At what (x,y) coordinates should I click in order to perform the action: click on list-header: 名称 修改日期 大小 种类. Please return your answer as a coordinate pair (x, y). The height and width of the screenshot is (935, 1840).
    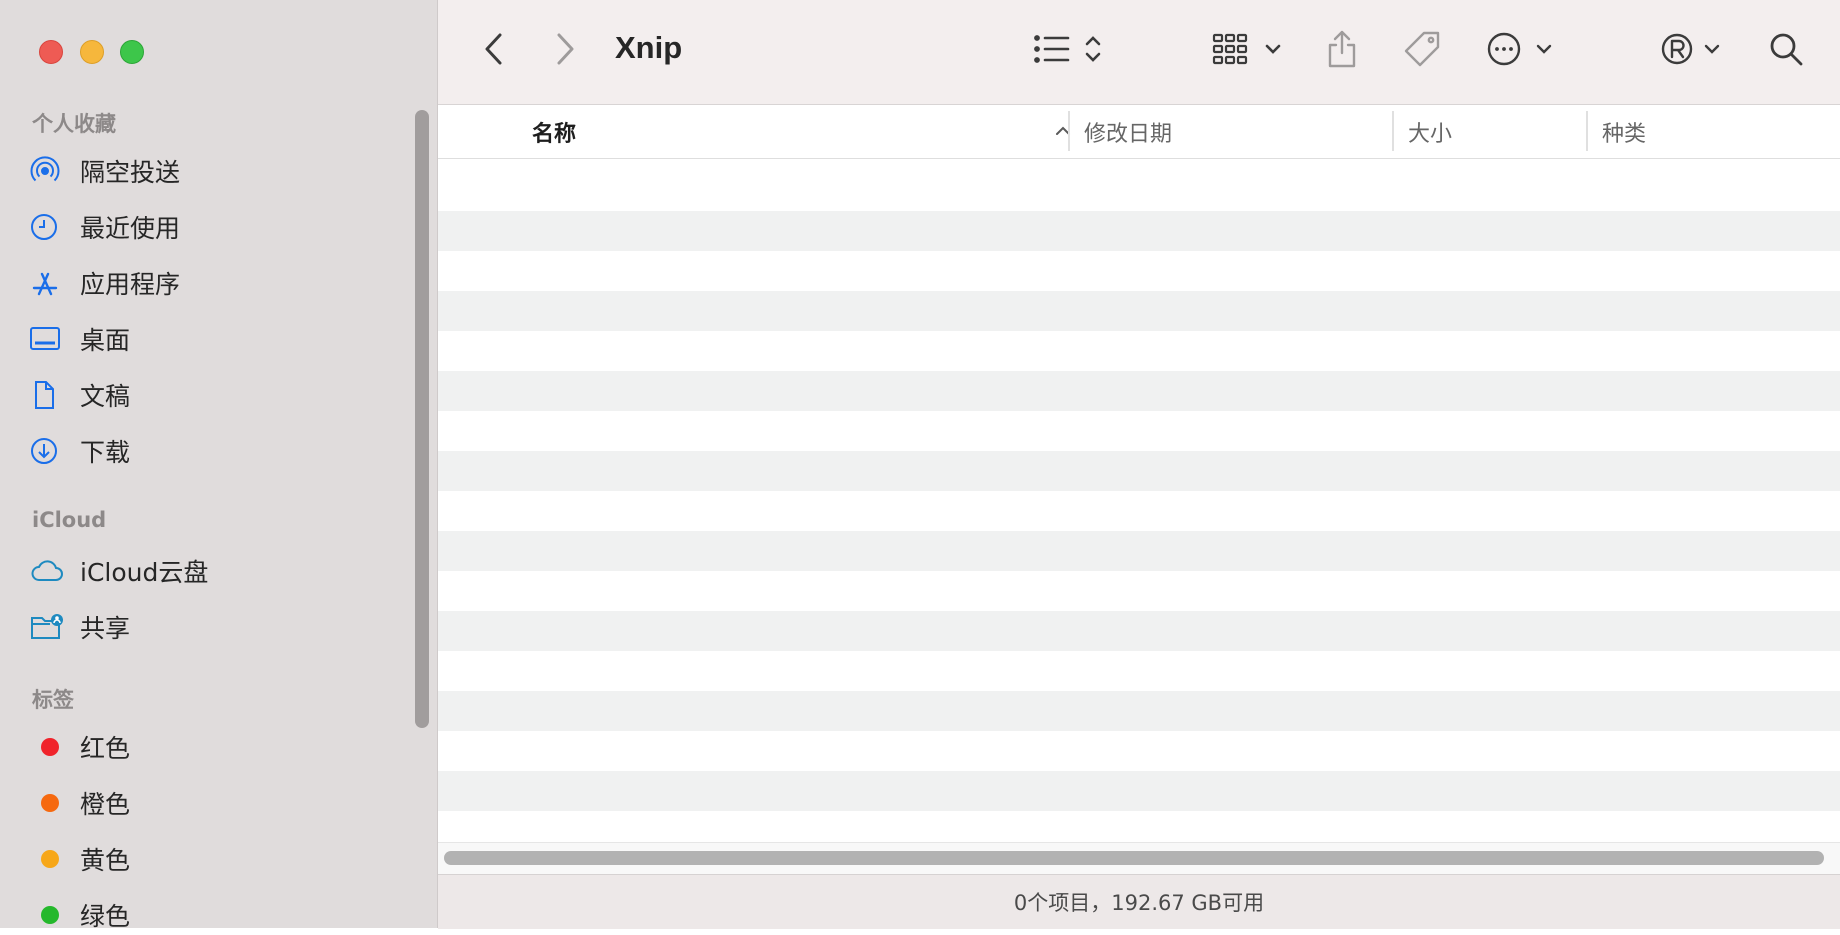
    Looking at the image, I should click on (1139, 132).